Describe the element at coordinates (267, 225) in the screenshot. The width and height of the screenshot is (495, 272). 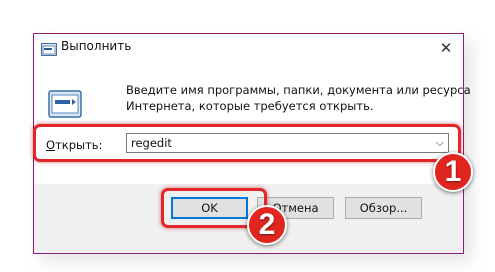
I see `step-2-badge: 2` at that location.